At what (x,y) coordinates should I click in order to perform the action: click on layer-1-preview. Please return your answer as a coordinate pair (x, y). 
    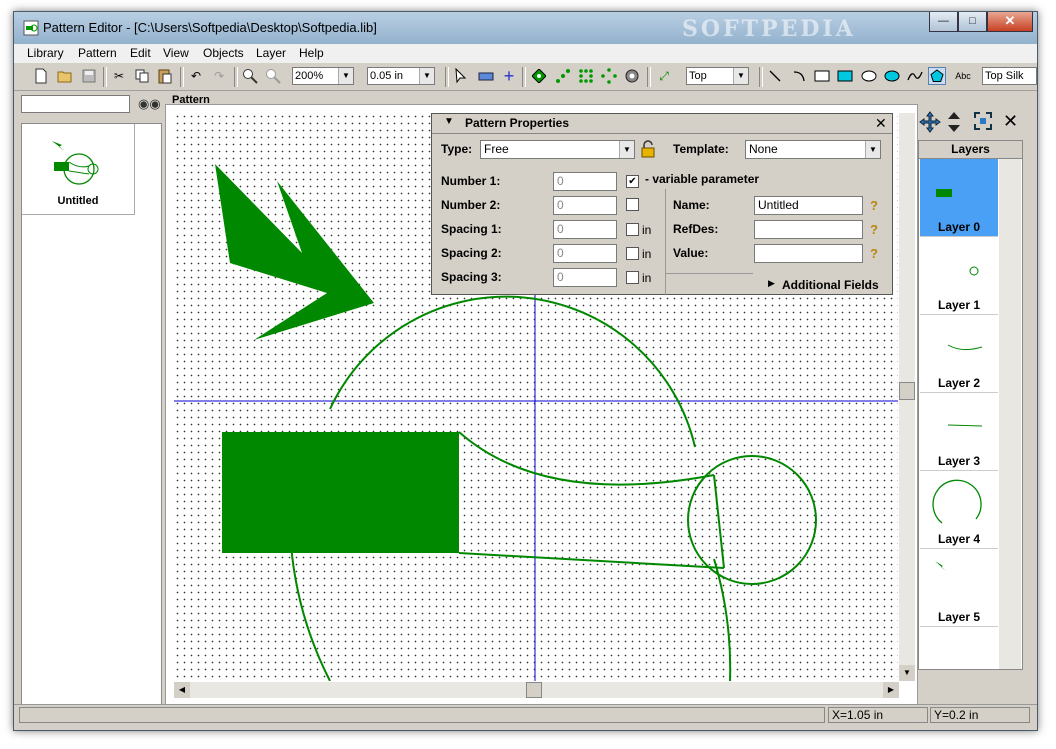
    Looking at the image, I should click on (974, 271).